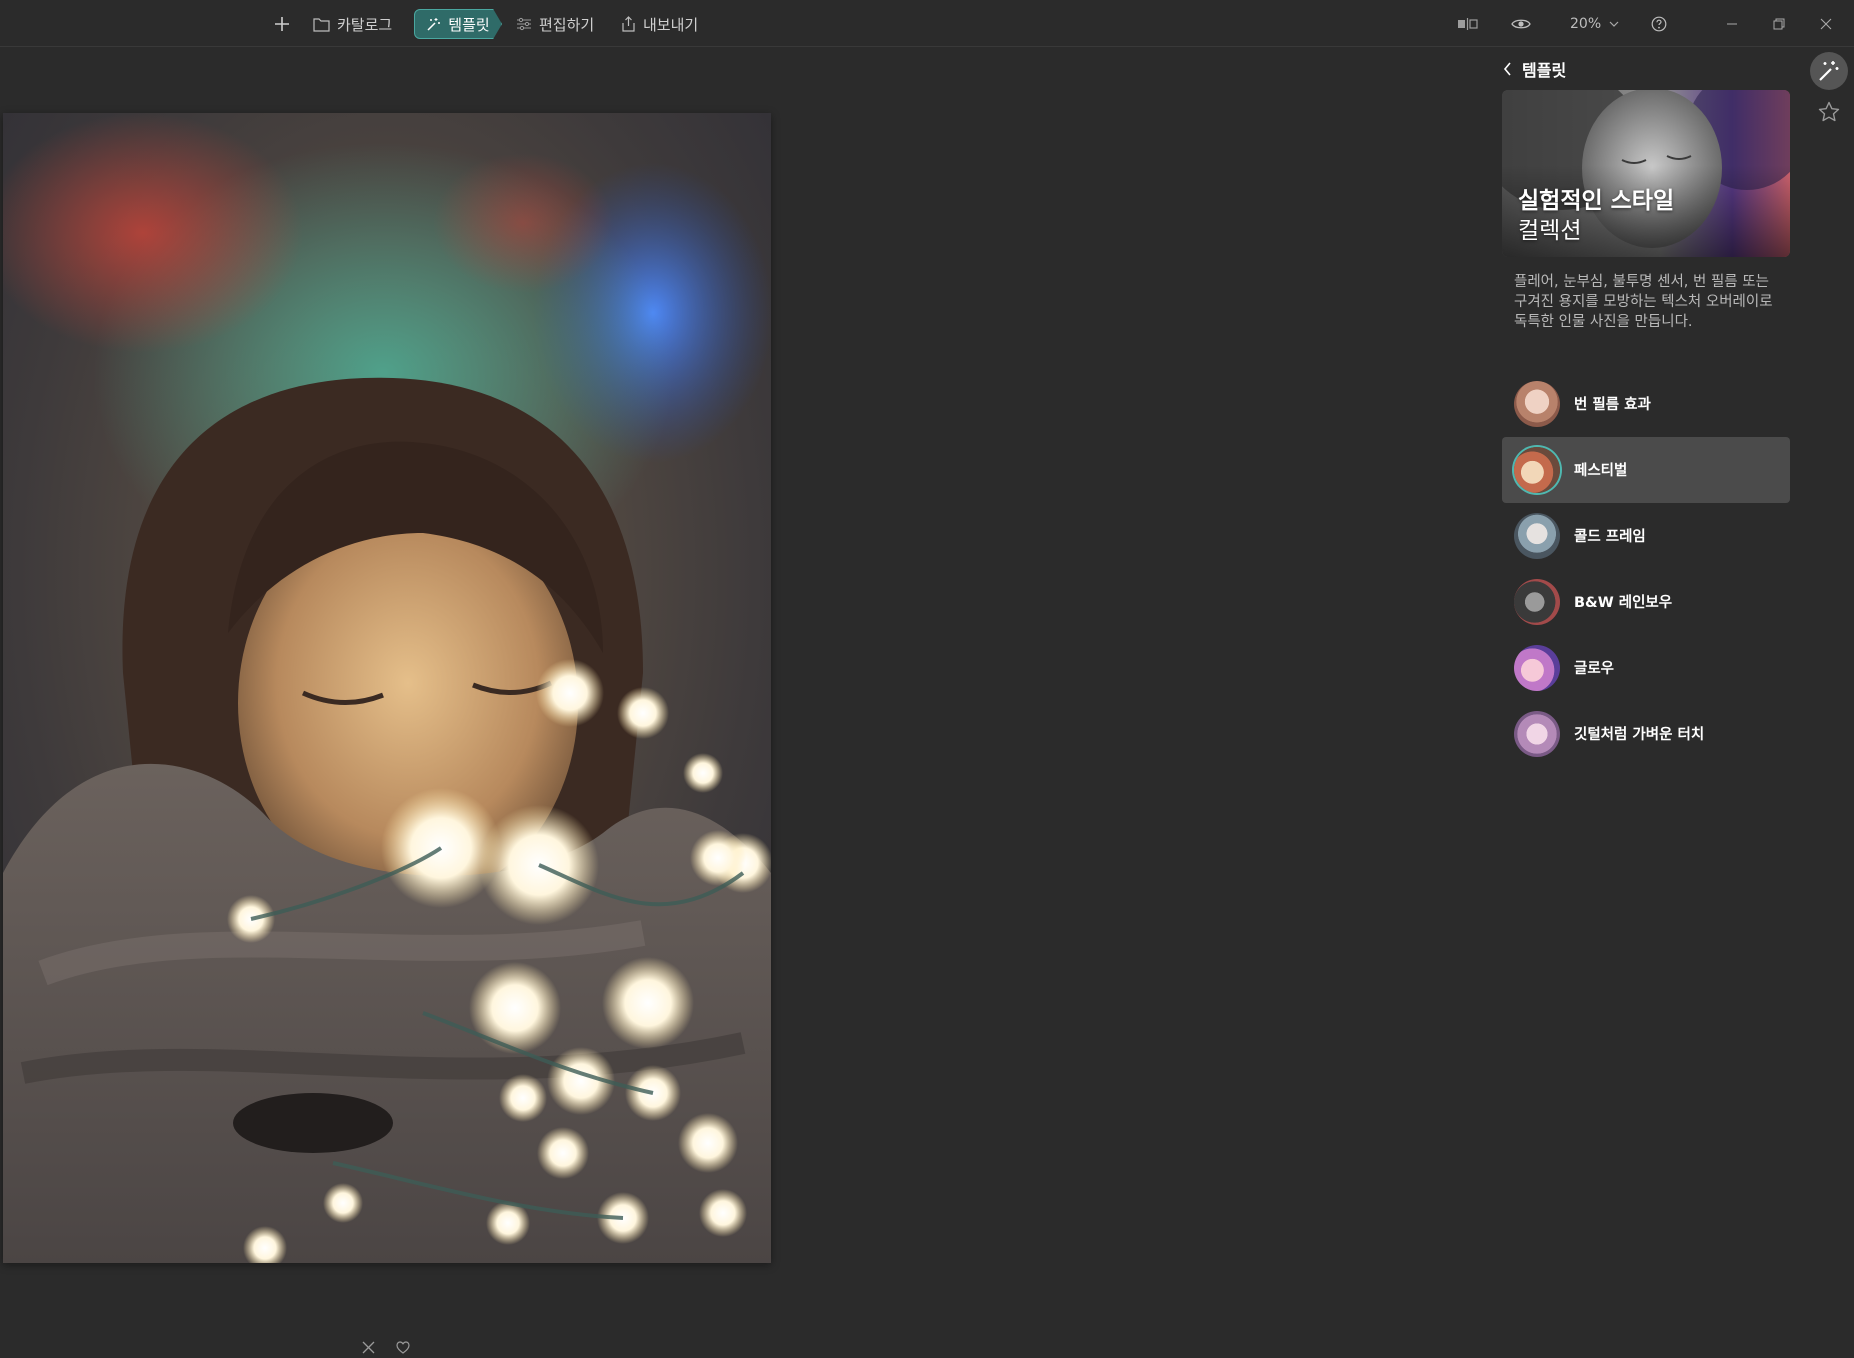 Image resolution: width=1854 pixels, height=1358 pixels. Describe the element at coordinates (671, 24) in the screenshot. I see `tab-export-label: 내보내기` at that location.